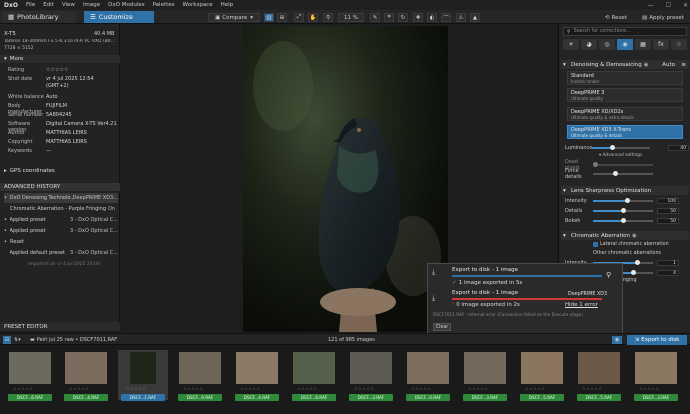  What do you see at coordinates (299, 17) in the screenshot?
I see `fit-icon: ⤢` at bounding box center [299, 17].